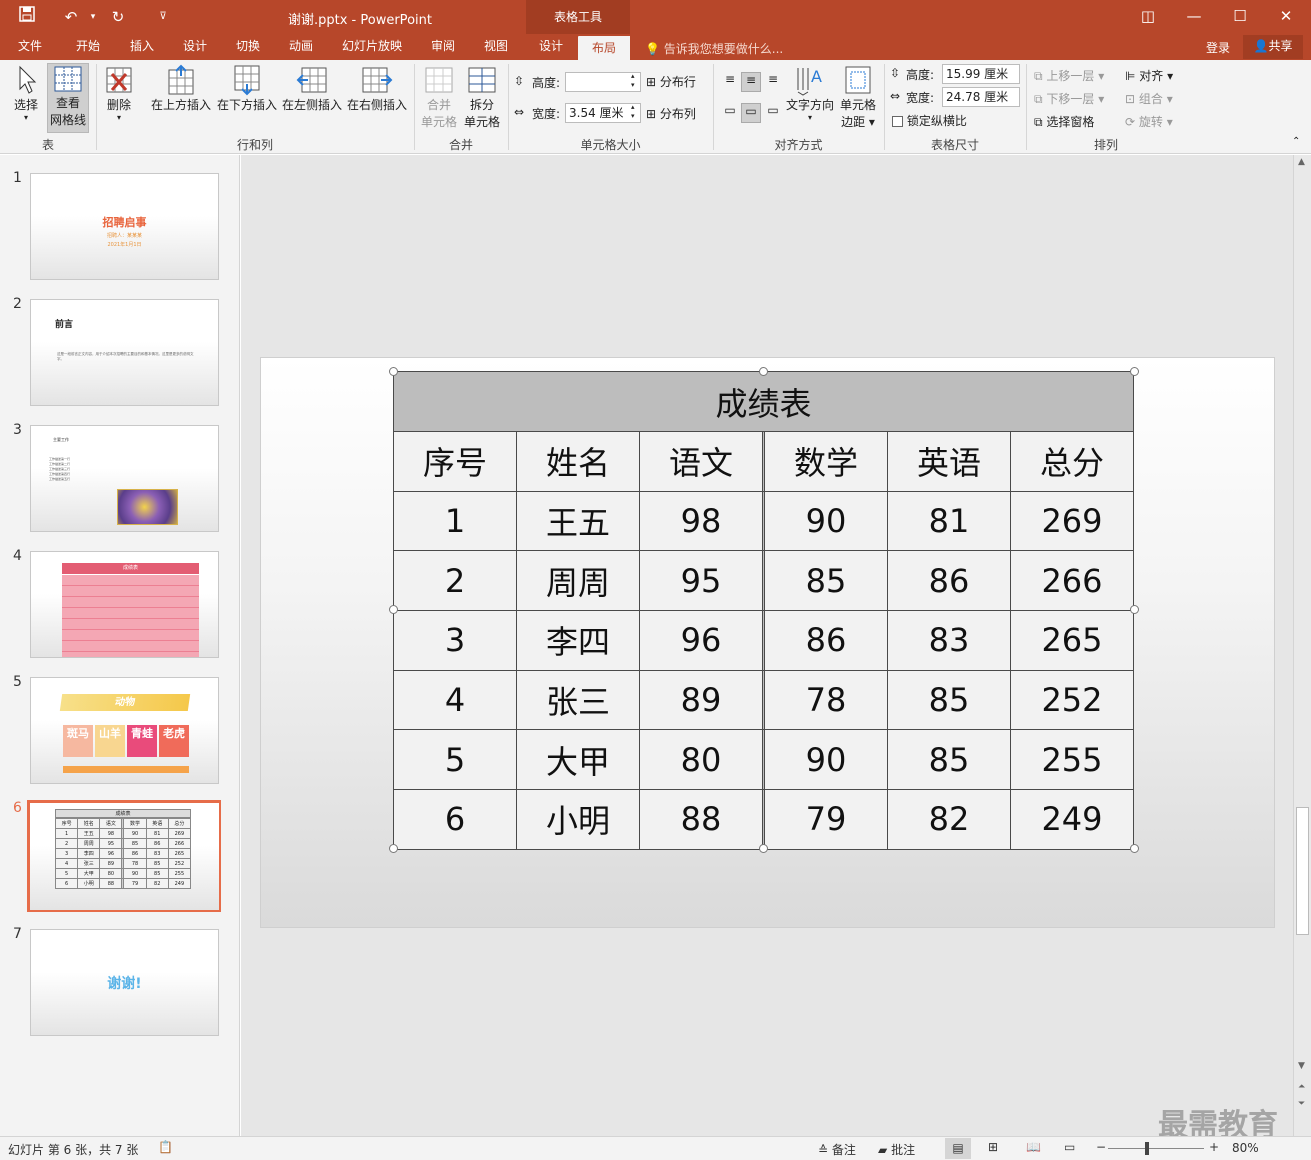 Image resolution: width=1311 pixels, height=1160 pixels. I want to click on tab-slideshow: 幻灯片放映, so click(372, 47).